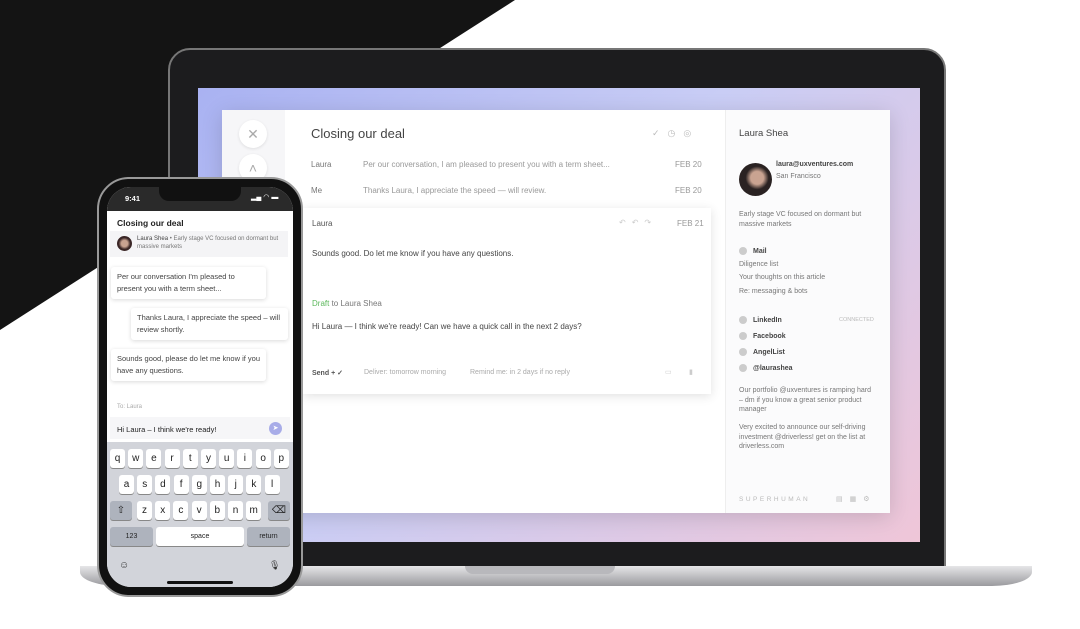 This screenshot has width=1080, height=629. I want to click on send-button: Send + ✓, so click(327, 373).